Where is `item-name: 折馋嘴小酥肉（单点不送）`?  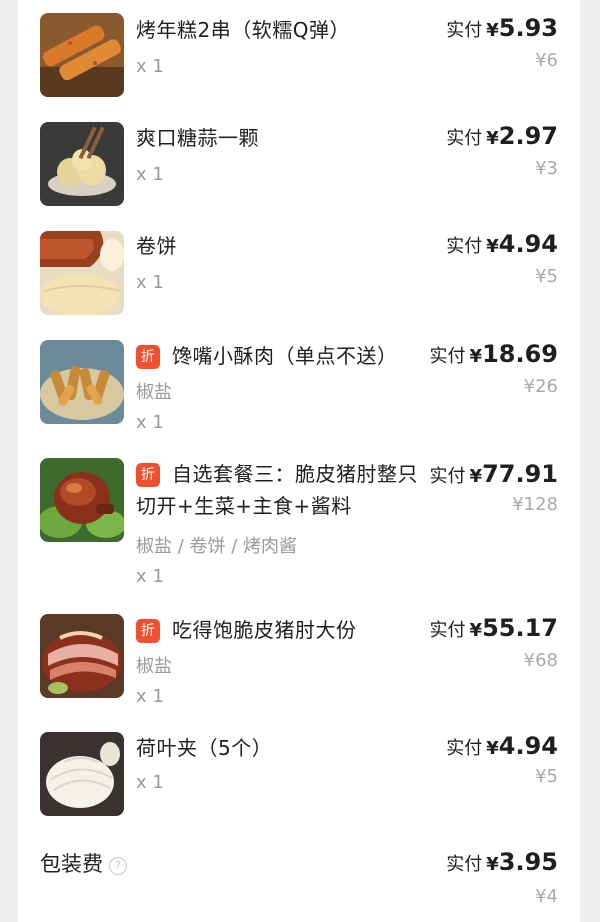 item-name: 折馋嘴小酥肉（单点不送） is located at coordinates (267, 356).